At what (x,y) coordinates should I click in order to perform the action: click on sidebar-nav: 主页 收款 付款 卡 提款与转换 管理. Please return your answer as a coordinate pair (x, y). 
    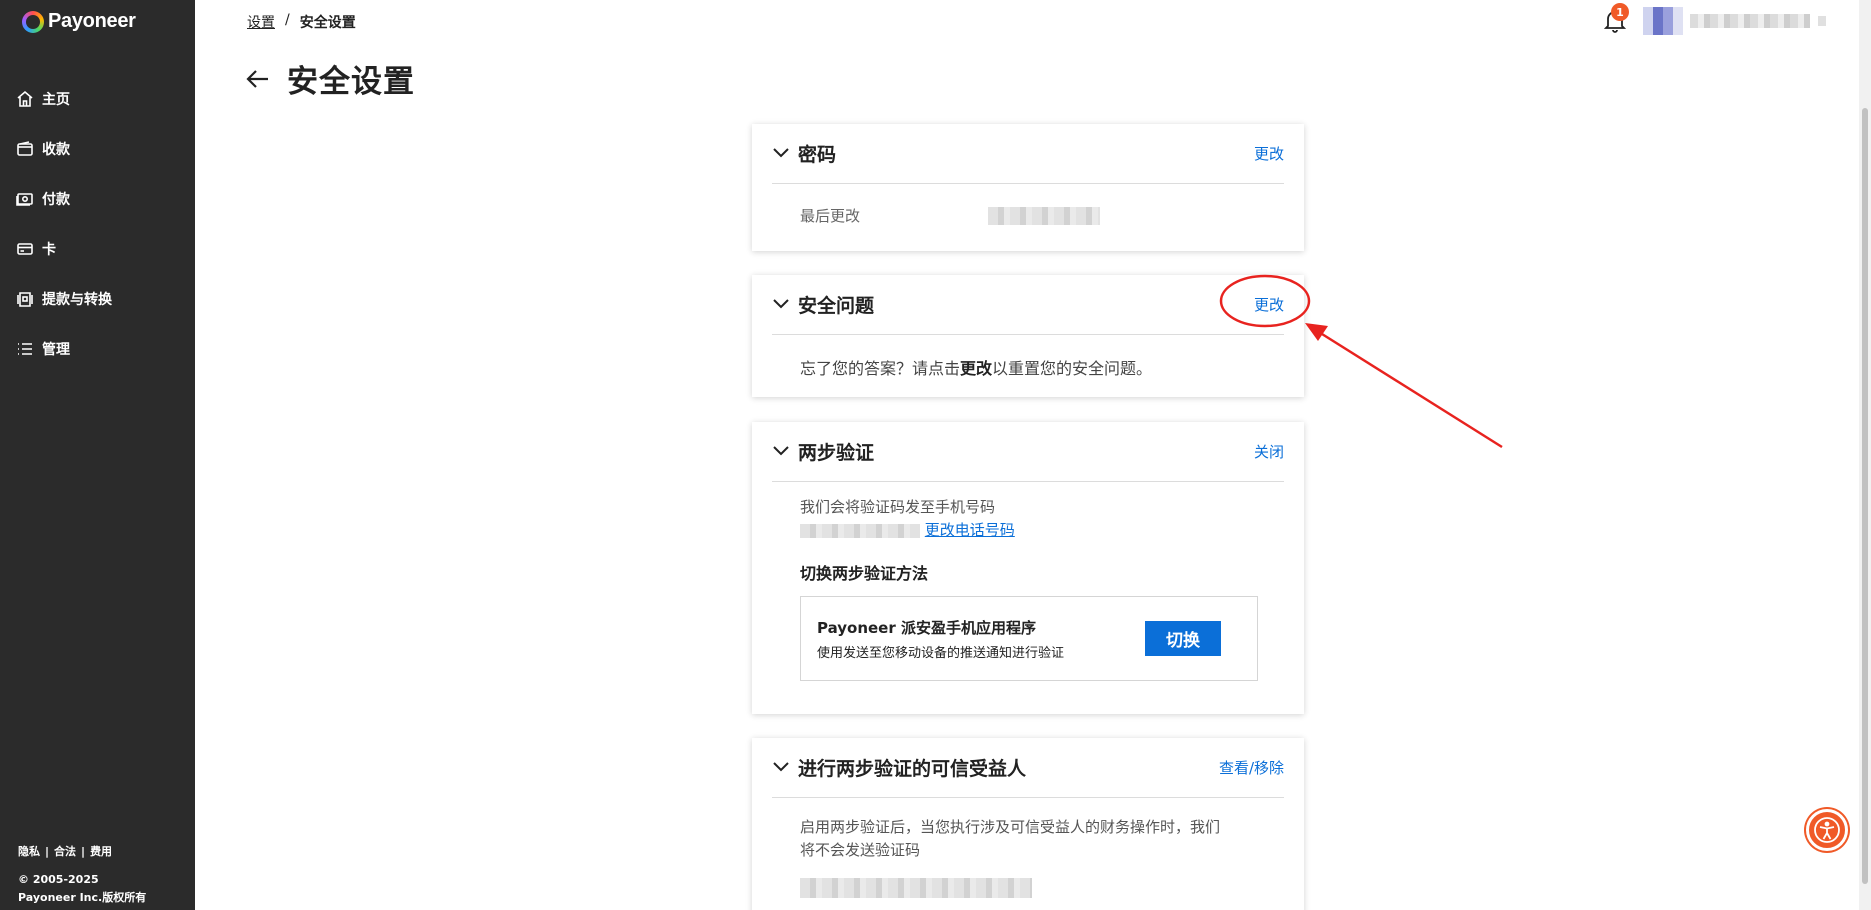
    Looking at the image, I should click on (97, 224).